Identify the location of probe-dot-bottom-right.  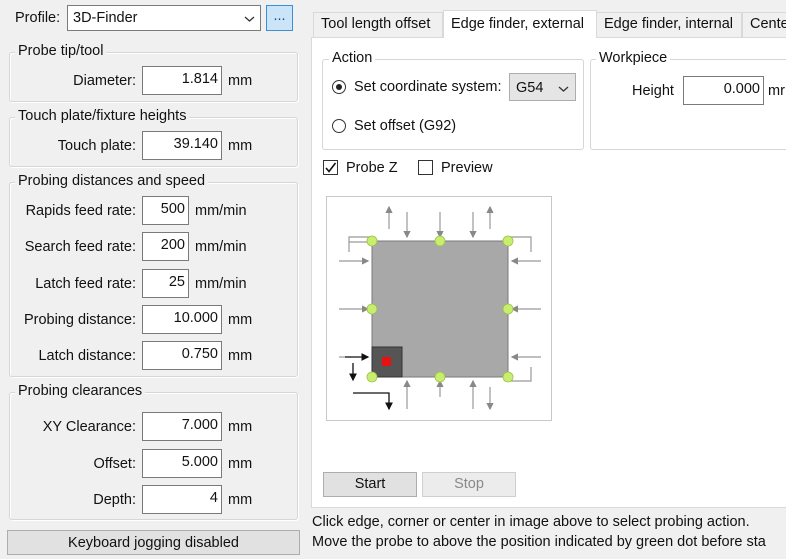
(508, 377).